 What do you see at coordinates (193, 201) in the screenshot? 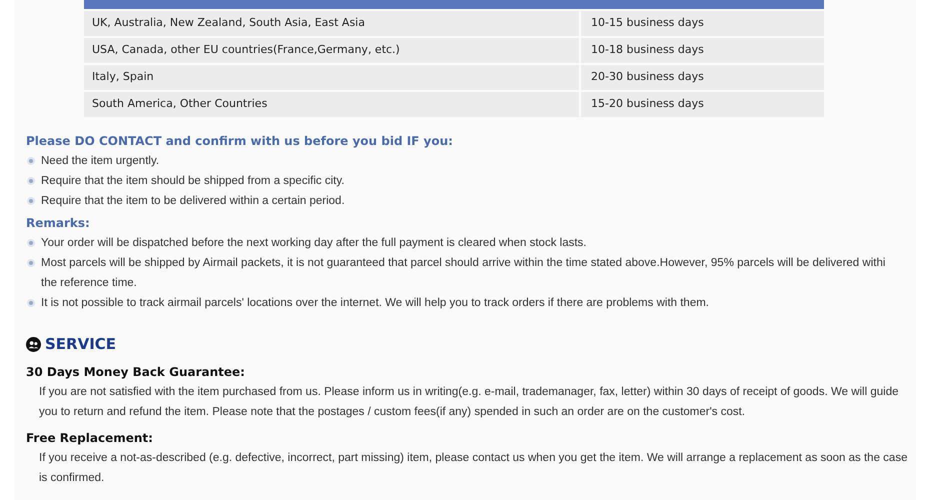
I see `list-item-text: Require that the item to be delivered within a certain period.` at bounding box center [193, 201].